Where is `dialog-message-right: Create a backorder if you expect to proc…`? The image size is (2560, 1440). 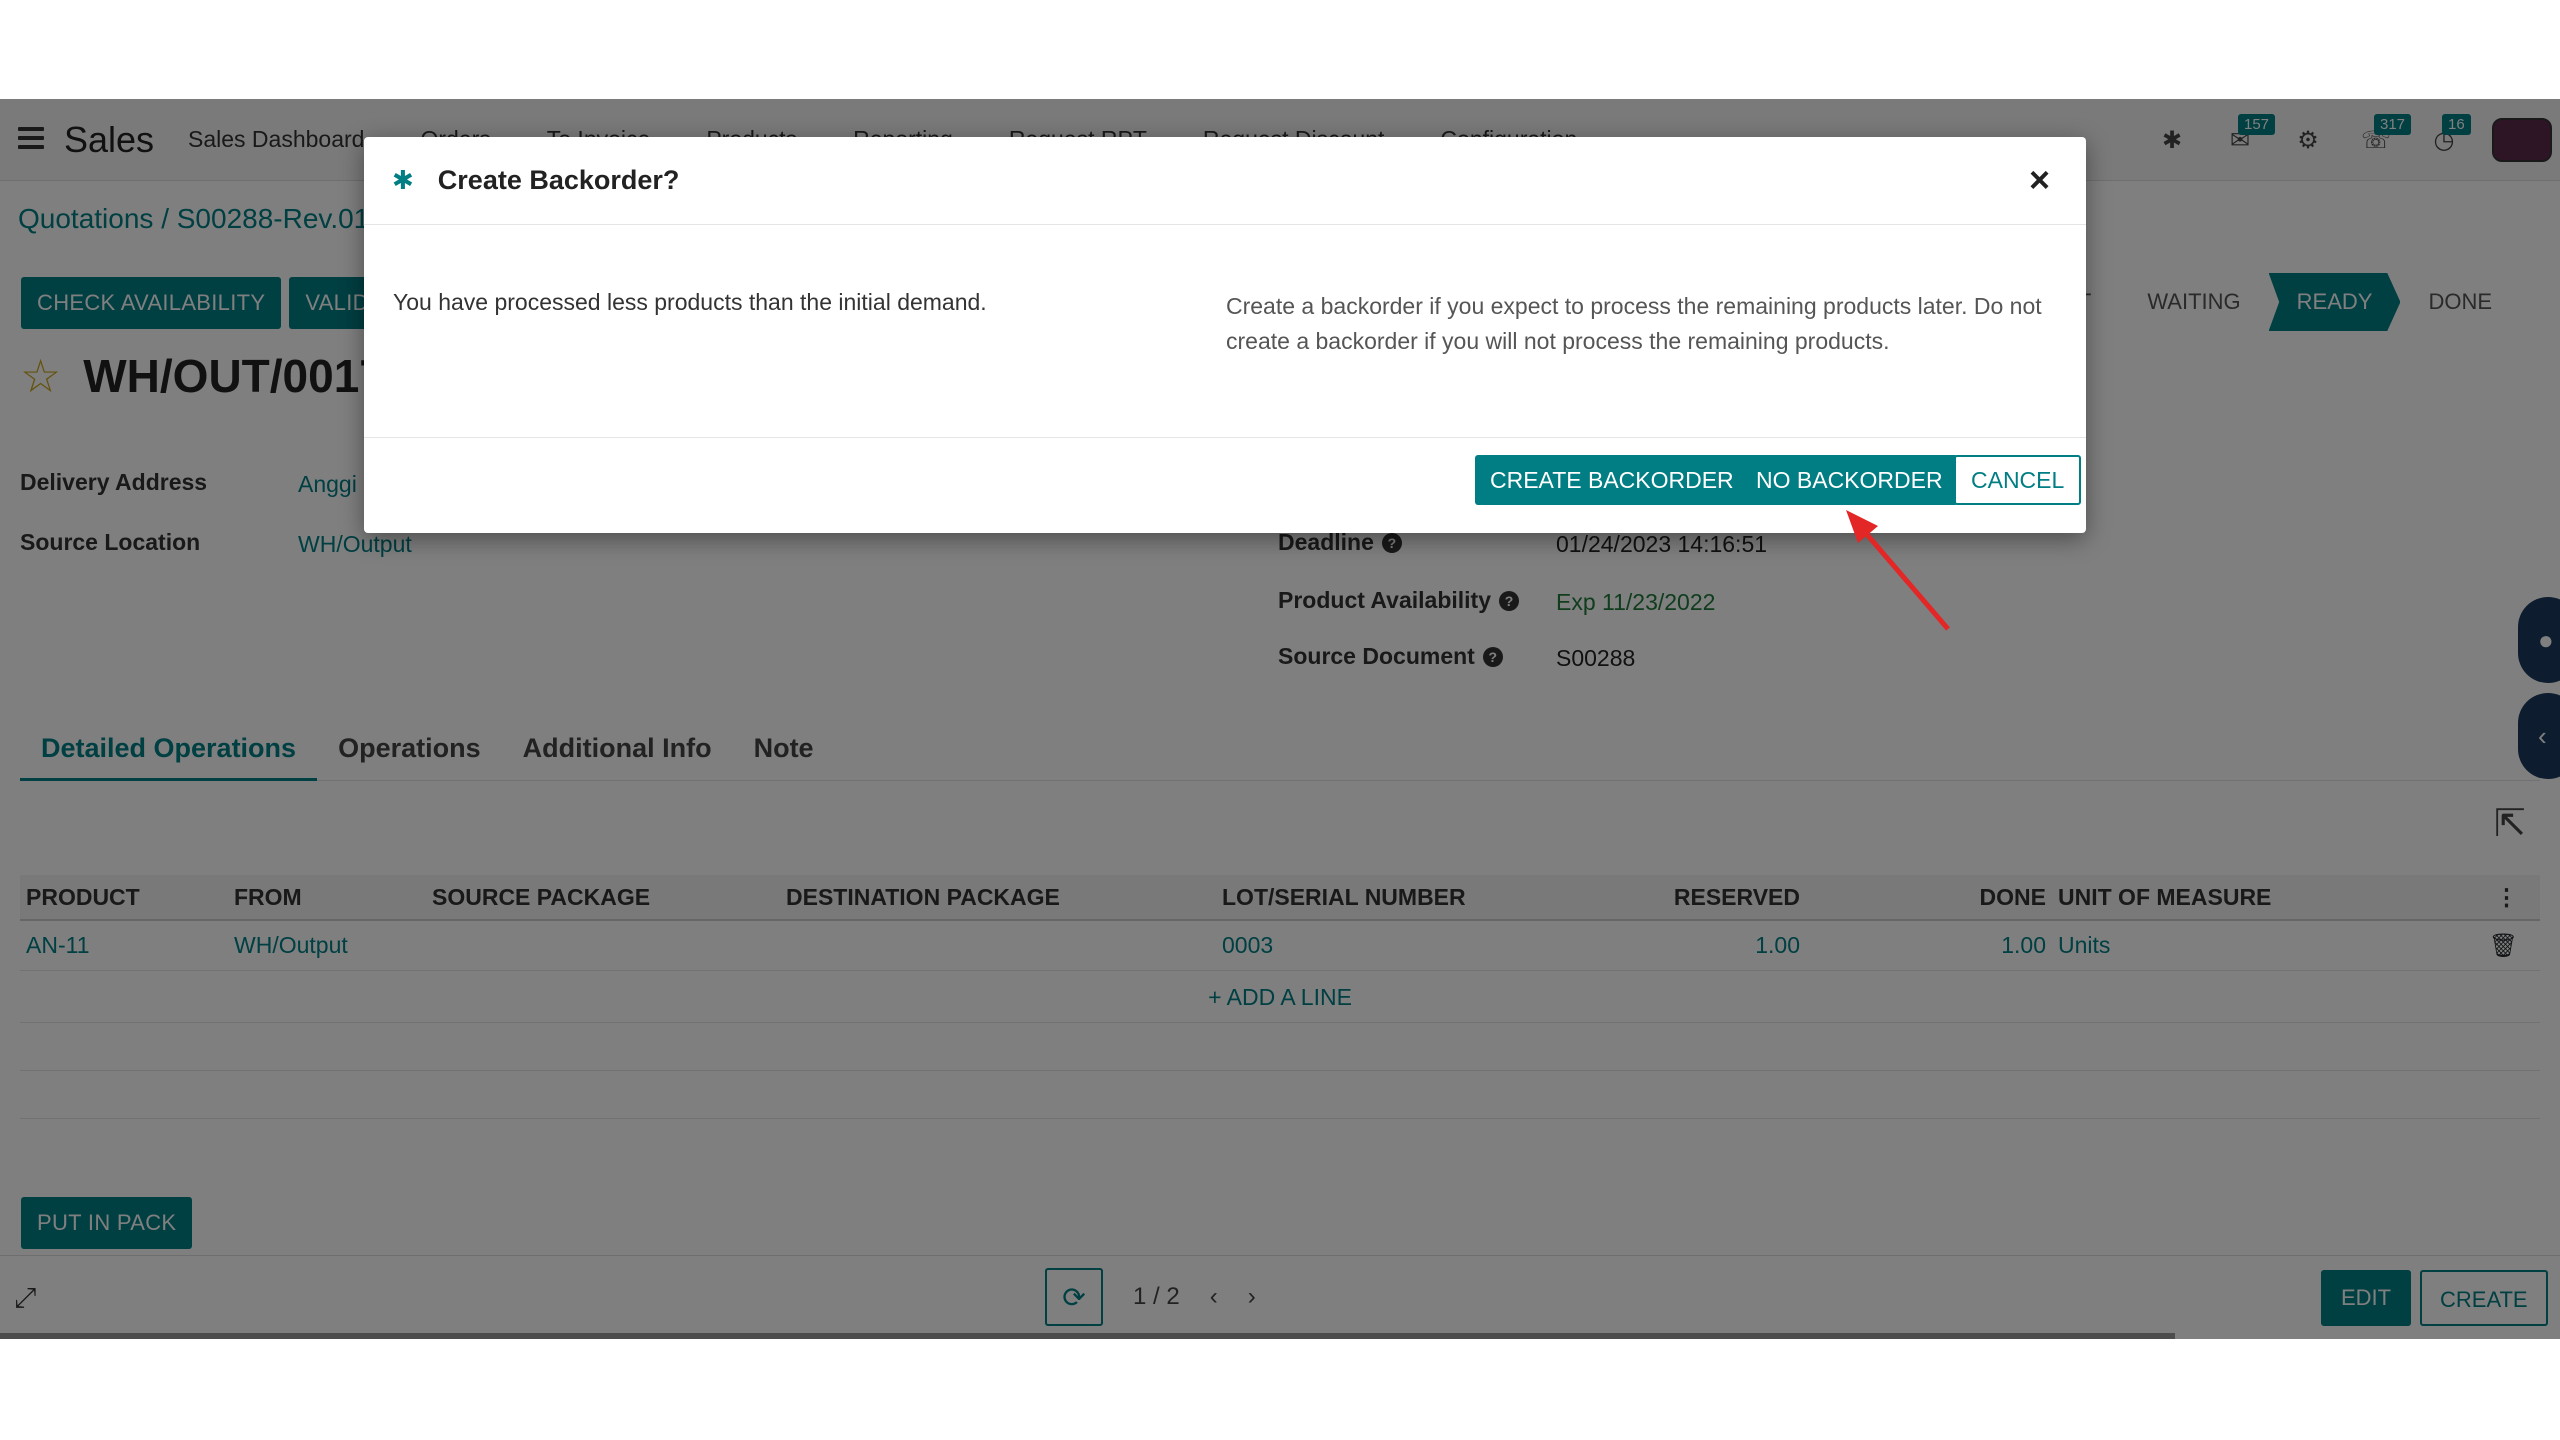
dialog-message-right: Create a backorder if you expect to proc… is located at coordinates (1634, 323).